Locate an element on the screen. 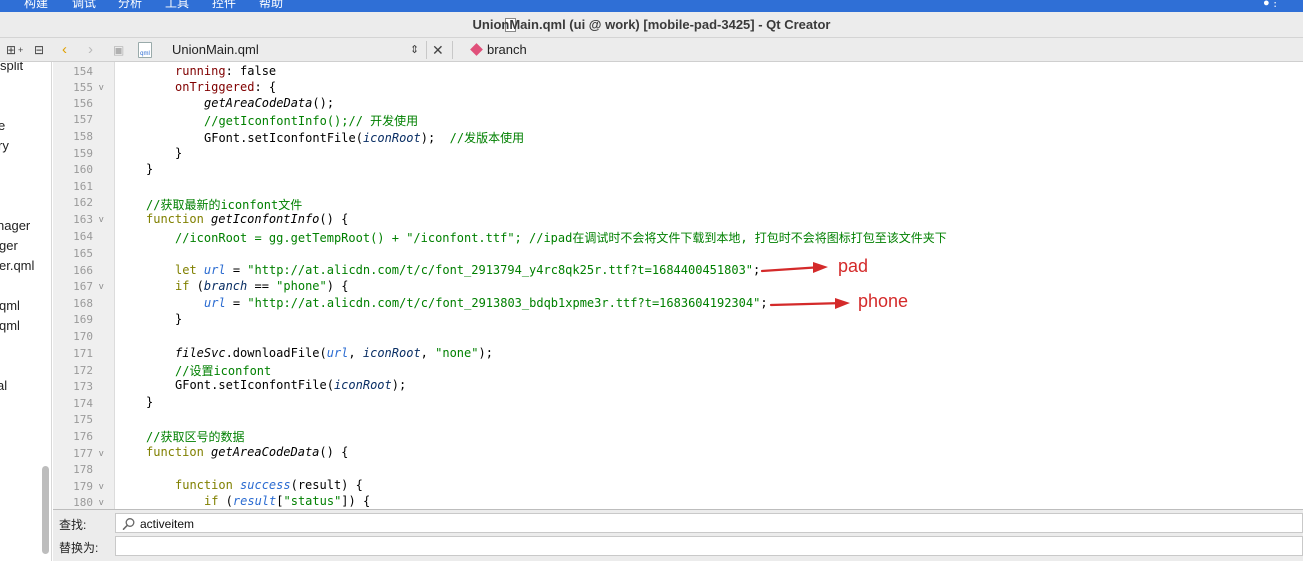  line-number: 170 is located at coordinates (83, 336).